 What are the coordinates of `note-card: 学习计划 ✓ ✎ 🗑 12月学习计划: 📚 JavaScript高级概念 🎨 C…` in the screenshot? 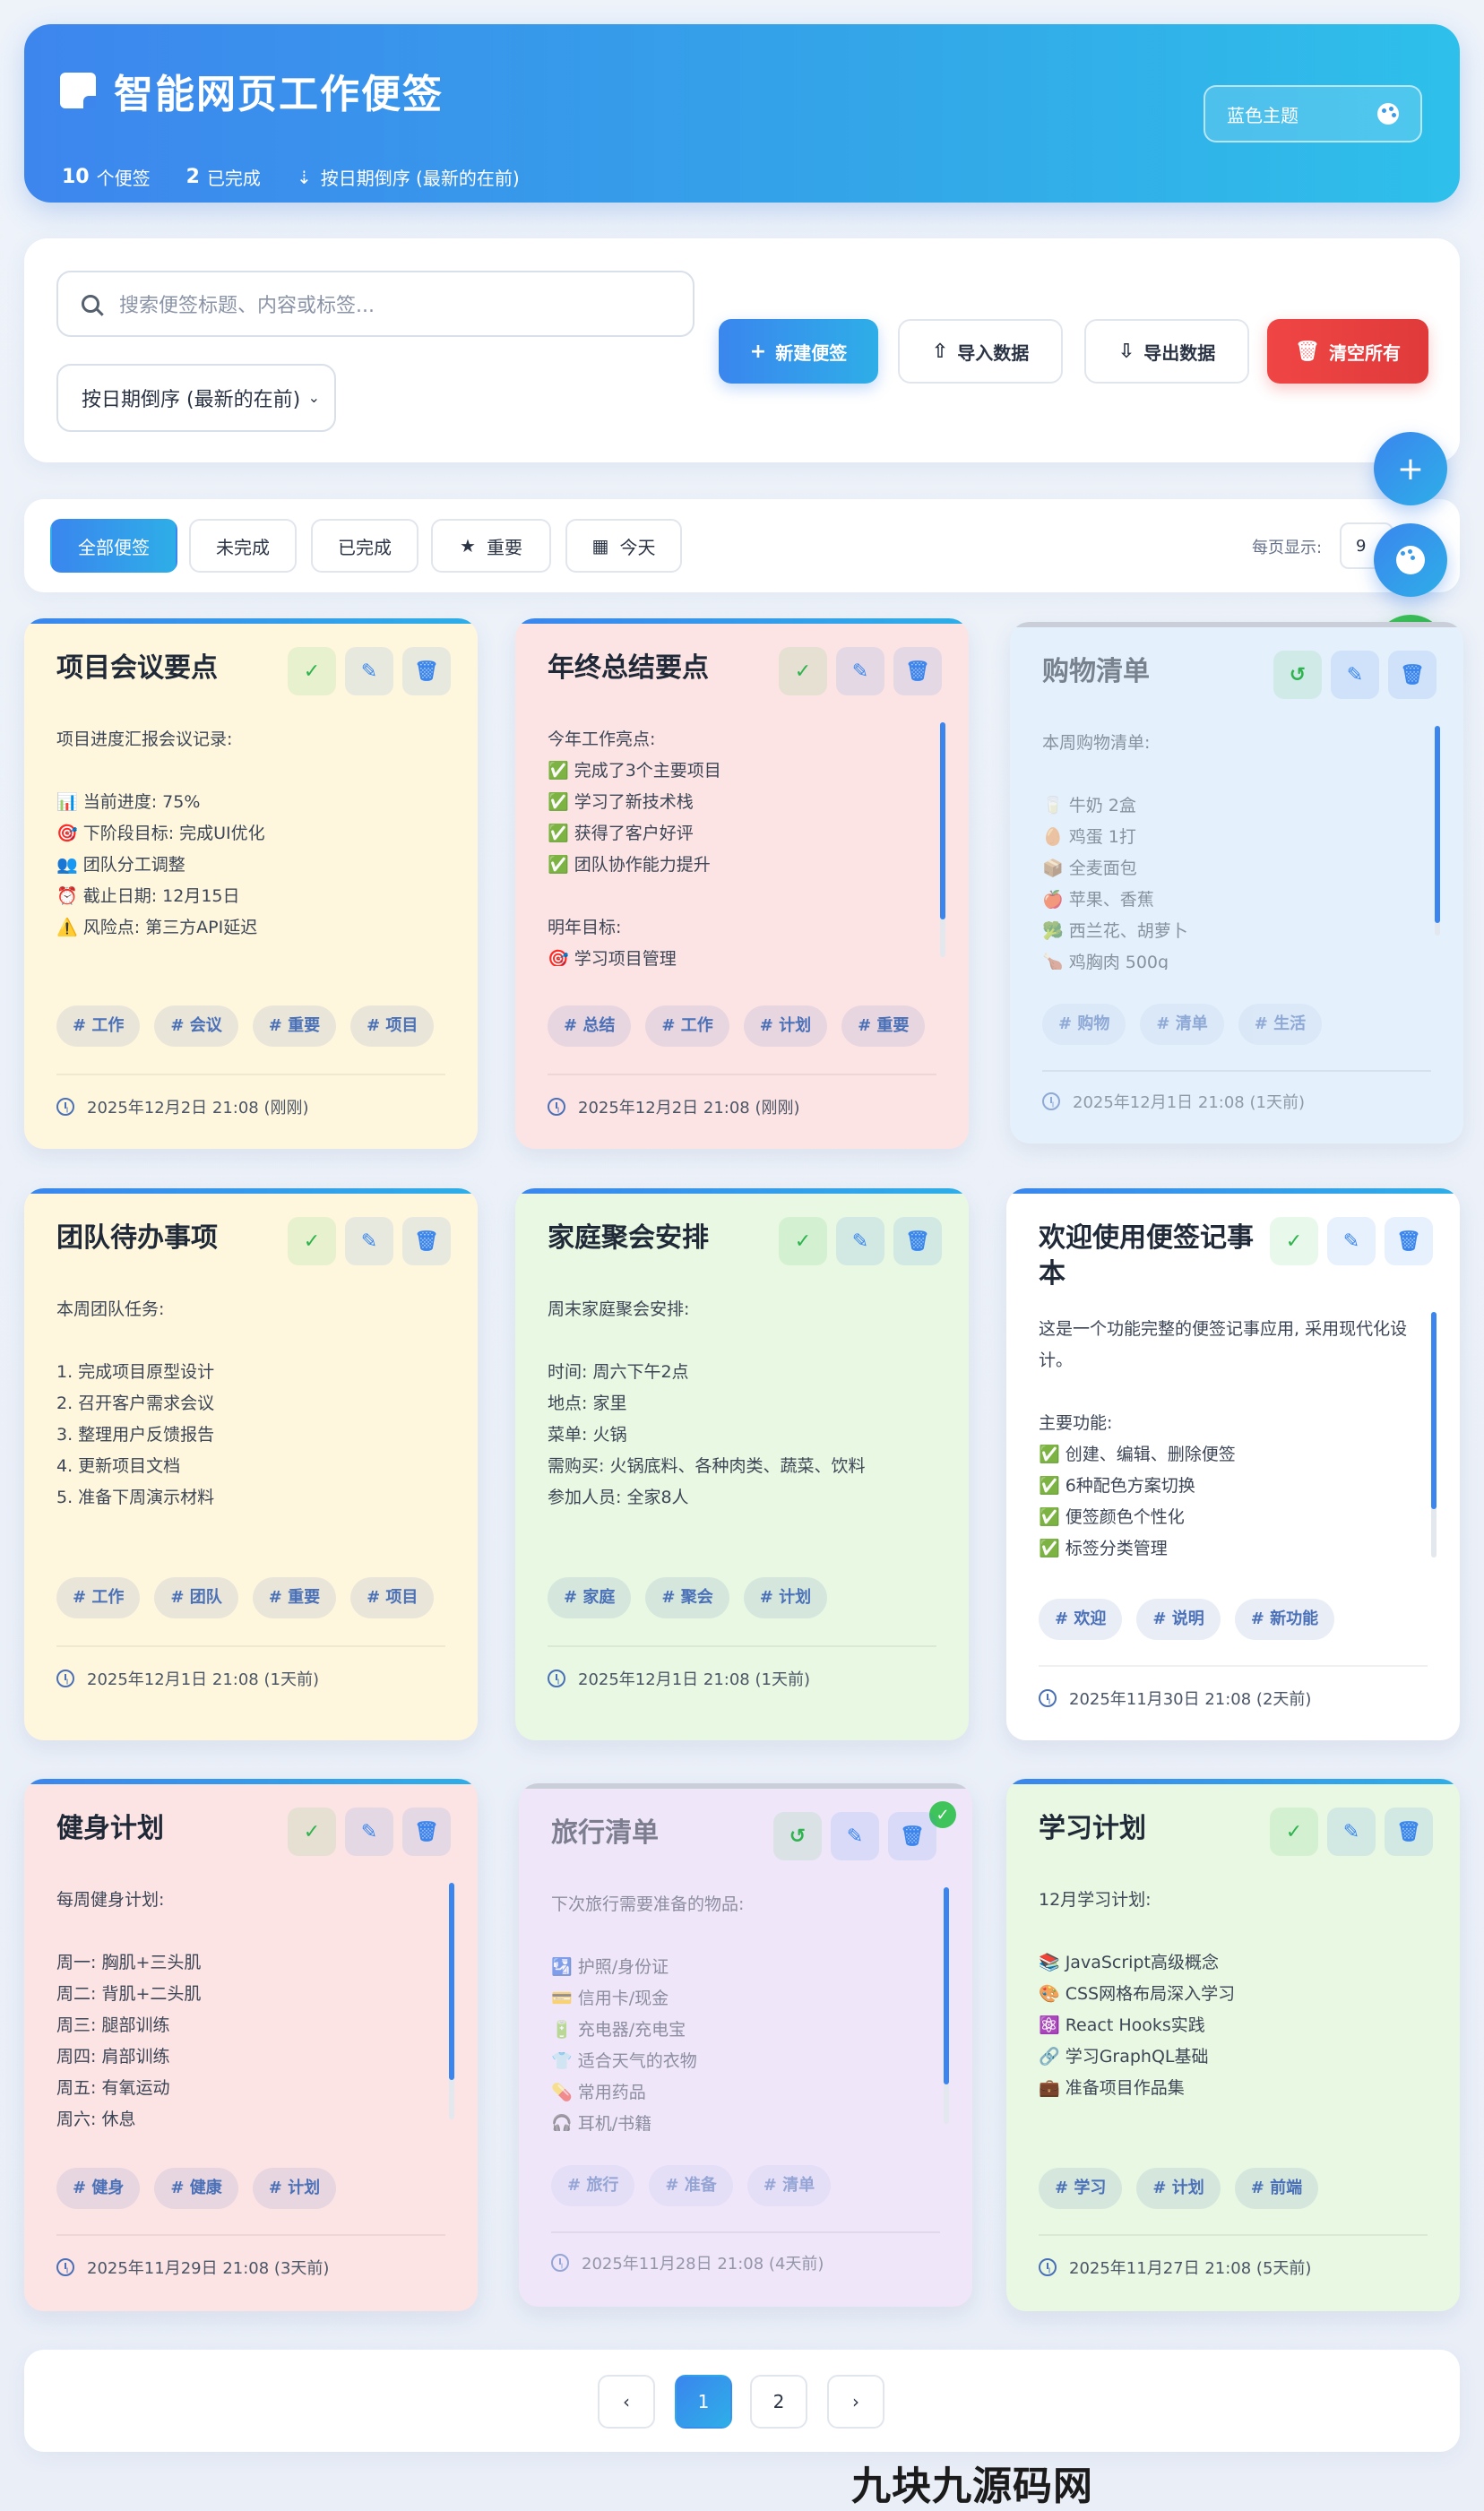 It's located at (1233, 2045).